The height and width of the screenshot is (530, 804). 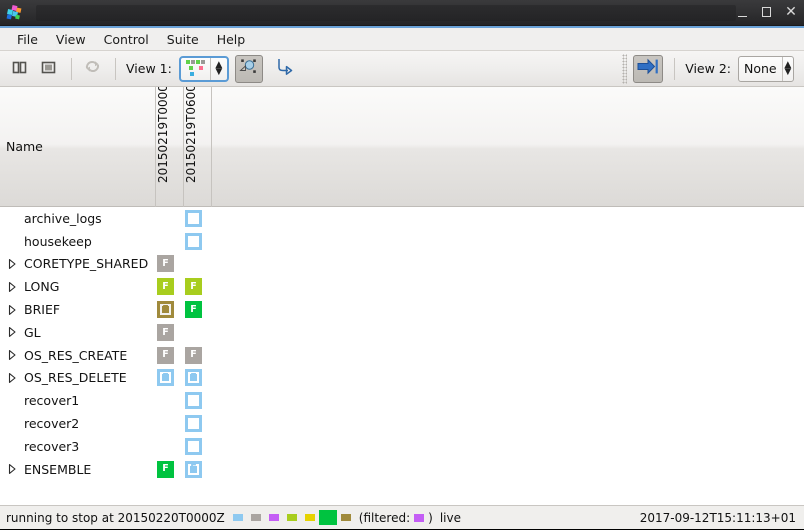 I want to click on dot-matrix-view-icon, so click(x=195, y=68).